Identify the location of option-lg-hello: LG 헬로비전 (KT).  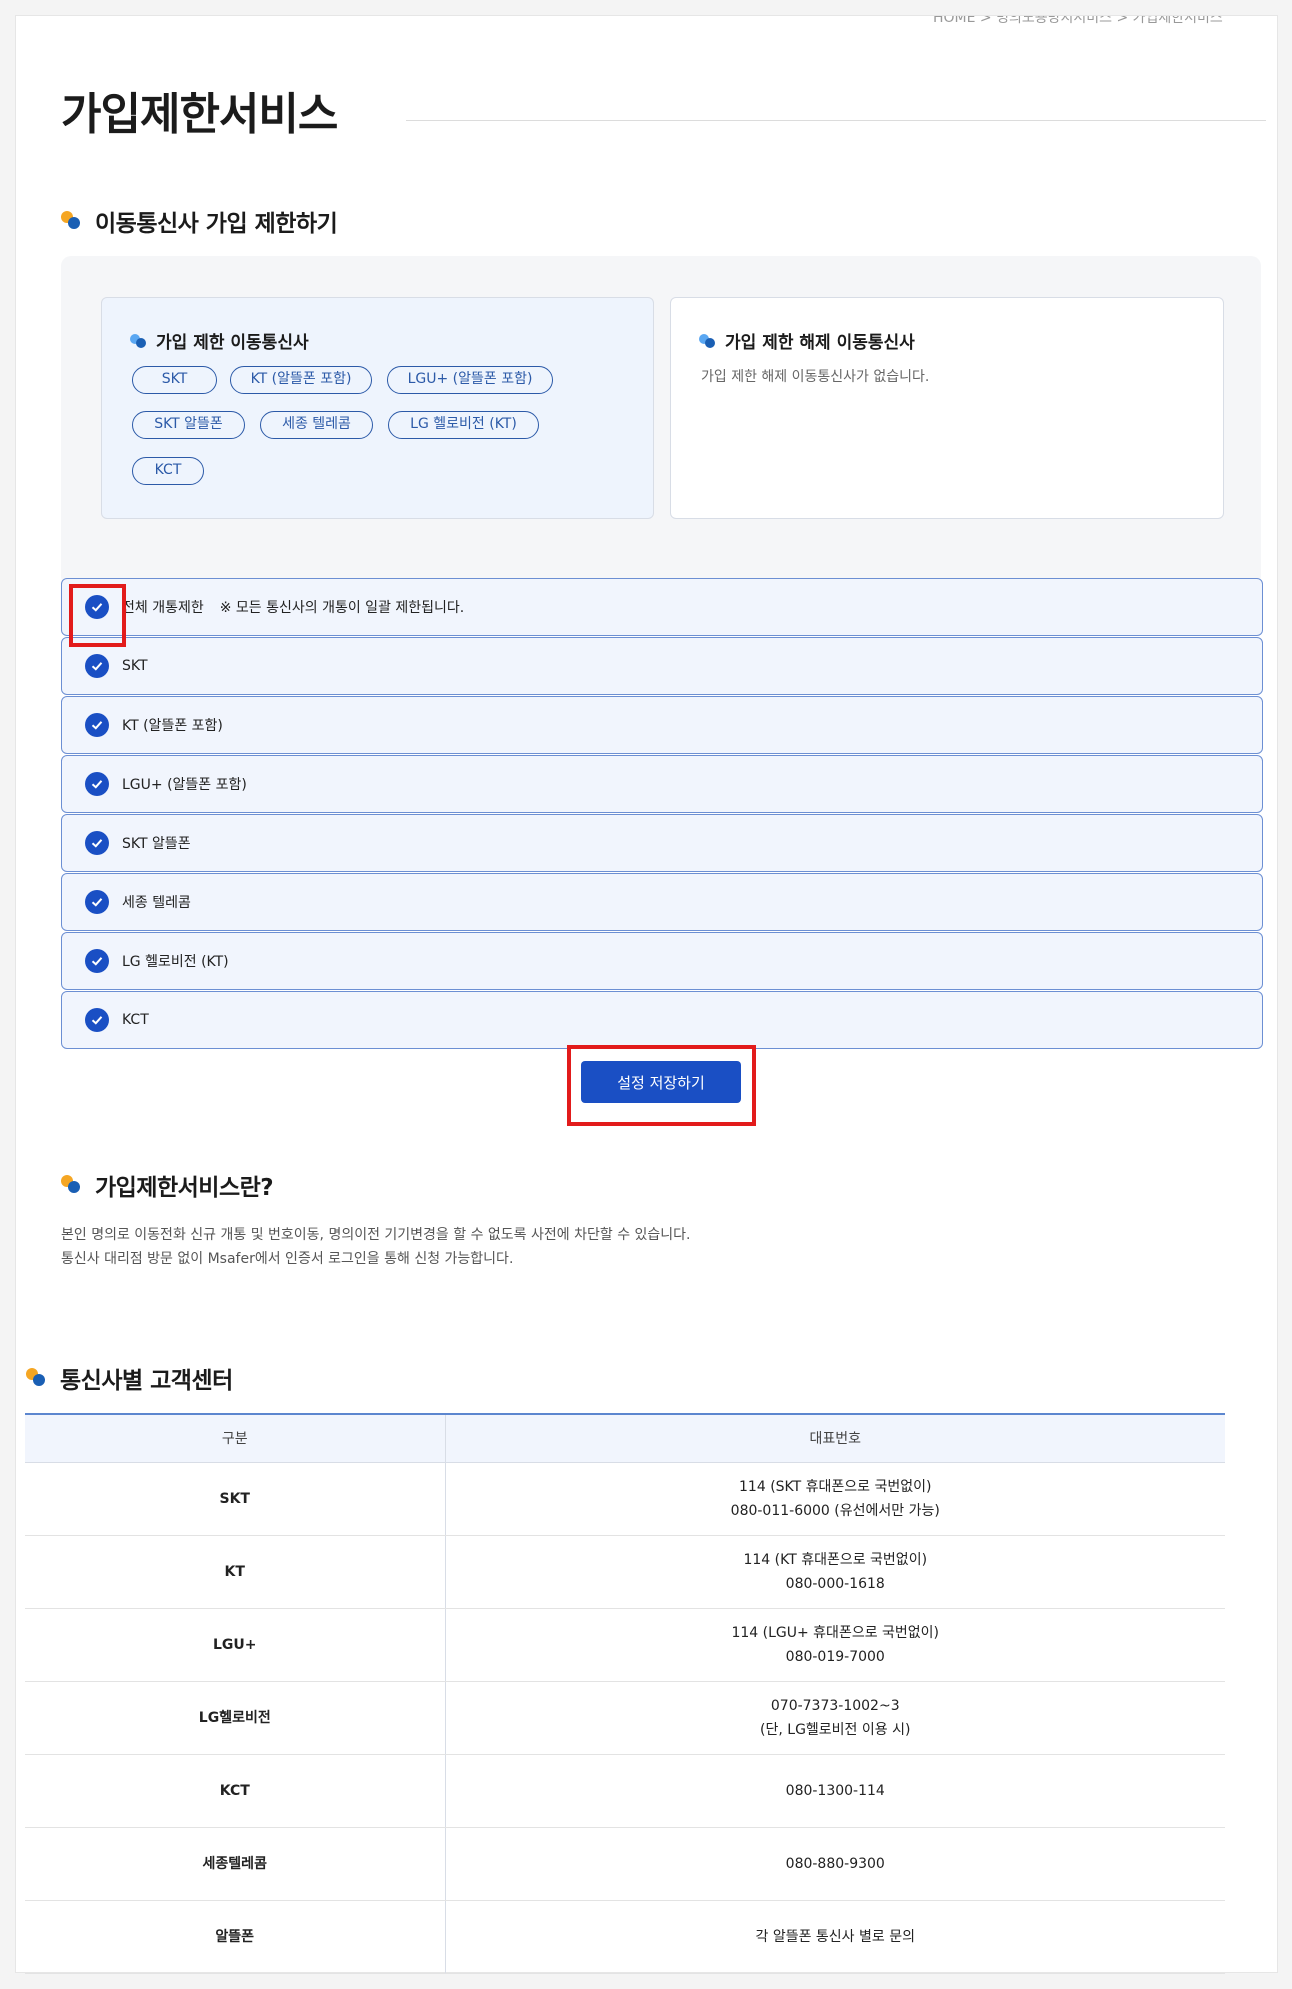
(662, 961).